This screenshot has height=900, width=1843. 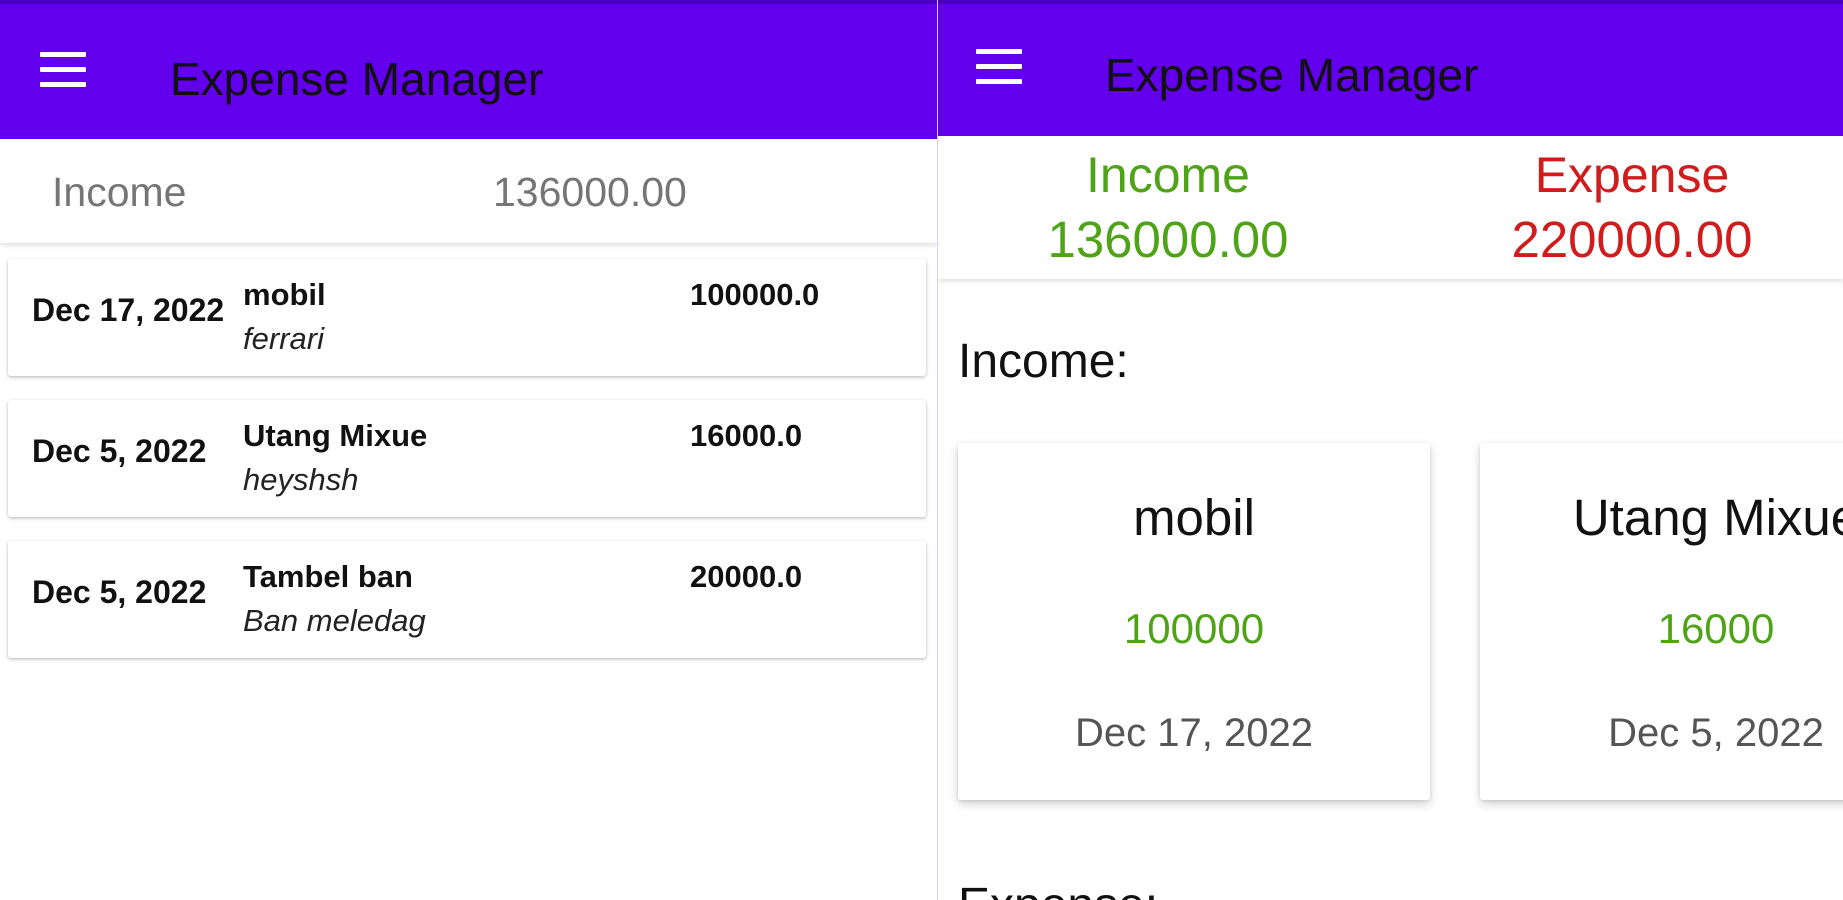 I want to click on balance-summary: Income 136000.00 Expense 220000.00, so click(x=1390, y=207).